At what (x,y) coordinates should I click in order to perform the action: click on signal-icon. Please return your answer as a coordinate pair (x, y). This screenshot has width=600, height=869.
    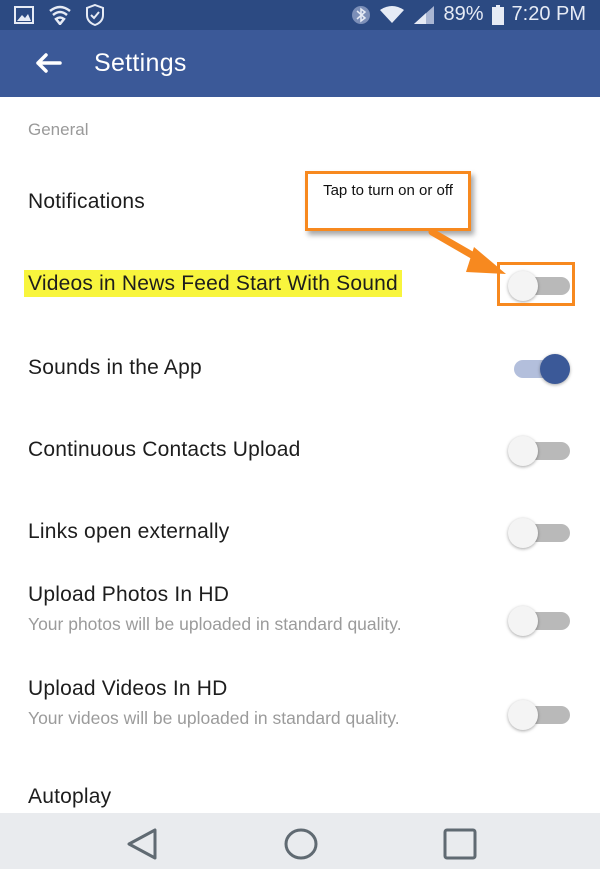
    Looking at the image, I should click on (424, 15).